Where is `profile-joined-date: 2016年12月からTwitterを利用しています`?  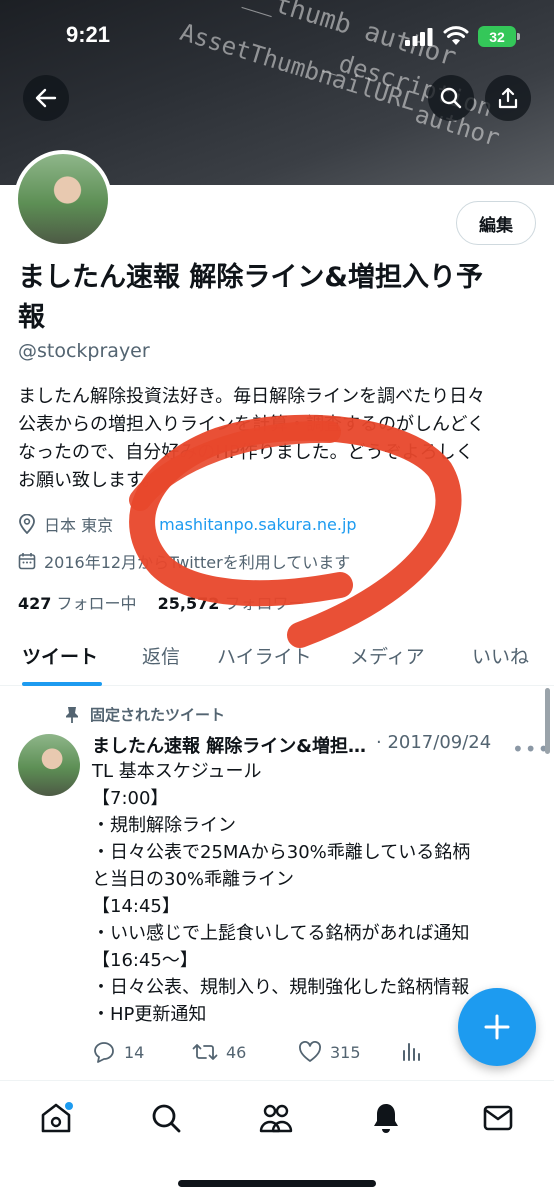
profile-joined-date: 2016年12月からTwitterを利用しています is located at coordinates (197, 562).